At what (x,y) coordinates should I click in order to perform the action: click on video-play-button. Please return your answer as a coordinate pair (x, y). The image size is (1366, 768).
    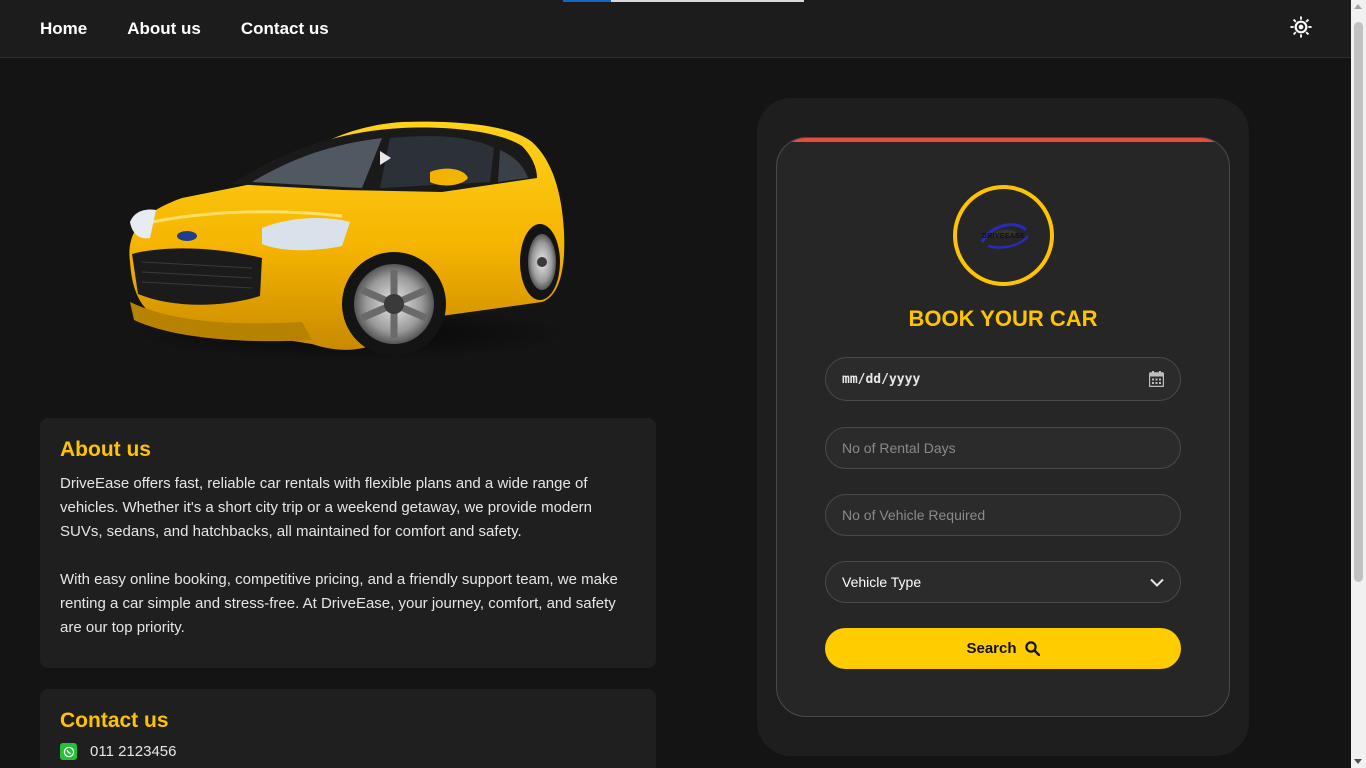
    Looking at the image, I should click on (385, 158).